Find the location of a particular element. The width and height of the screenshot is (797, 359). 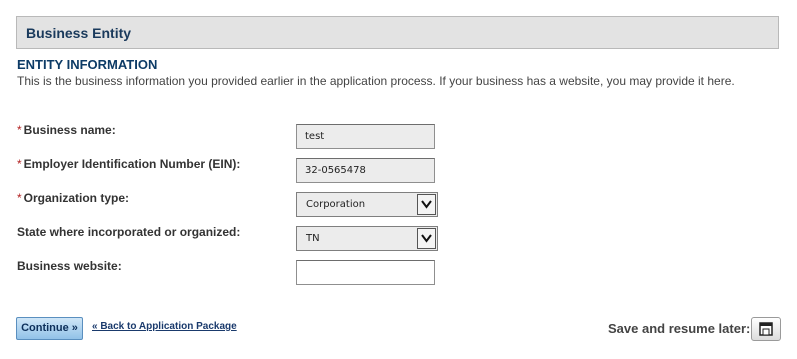

section-header: Business Entity is located at coordinates (397, 32).